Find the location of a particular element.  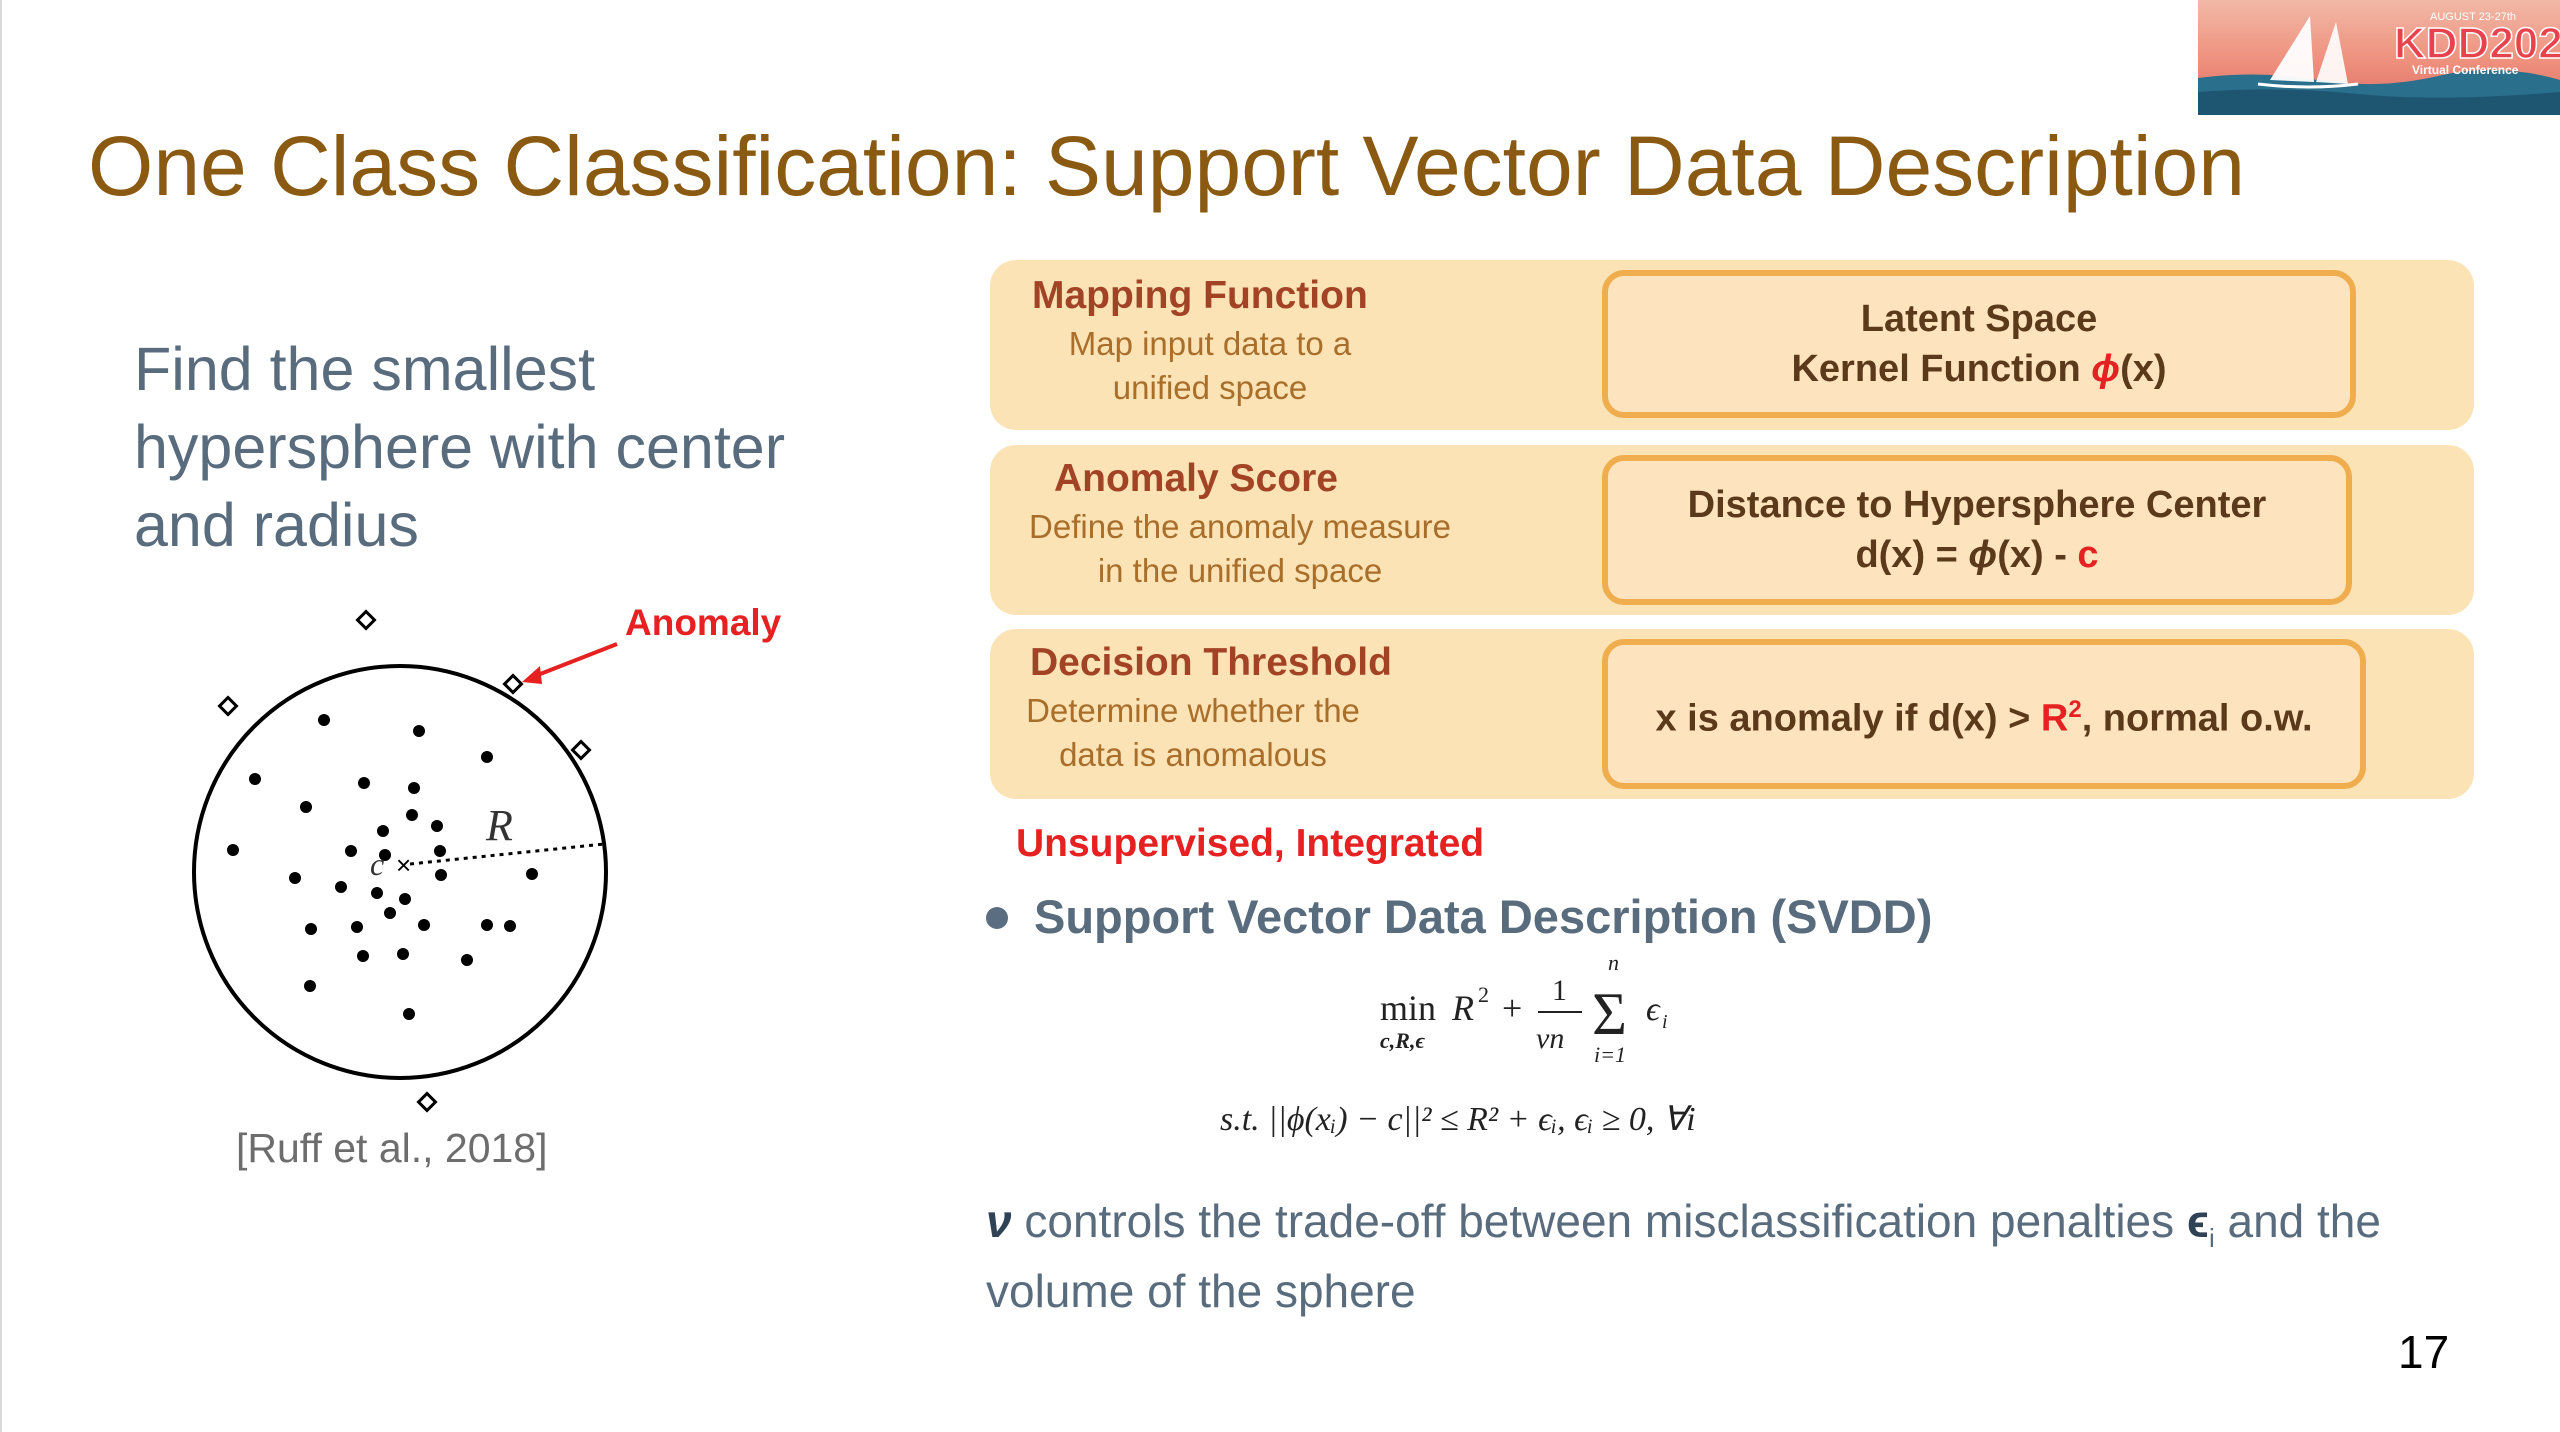

formula-sum-top: n is located at coordinates (1613, 962).